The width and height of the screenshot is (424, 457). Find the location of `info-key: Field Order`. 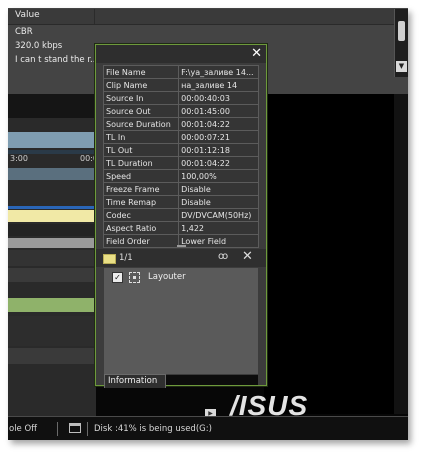

info-key: Field Order is located at coordinates (141, 241).